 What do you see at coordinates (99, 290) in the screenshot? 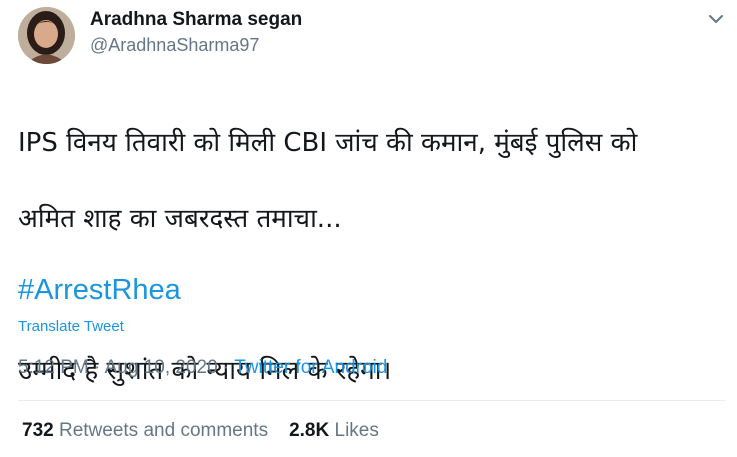
I see `hashtag-link: #ArrestRhea` at bounding box center [99, 290].